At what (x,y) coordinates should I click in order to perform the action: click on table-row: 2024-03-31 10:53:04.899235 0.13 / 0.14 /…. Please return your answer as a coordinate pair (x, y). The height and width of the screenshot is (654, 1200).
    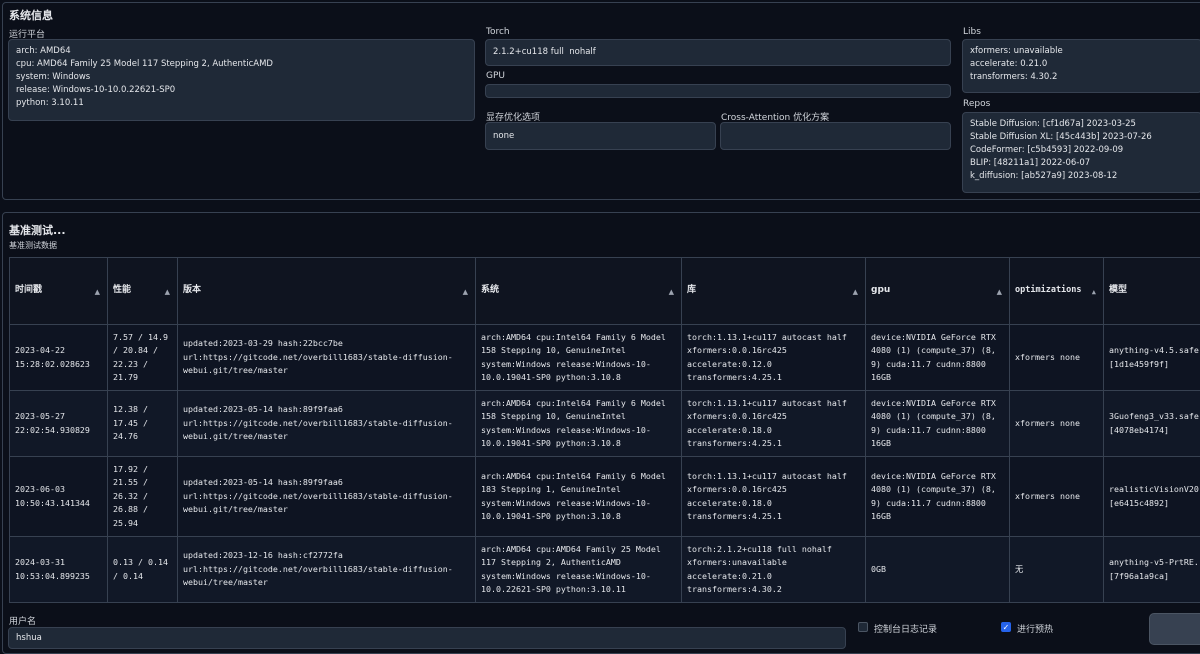
    Looking at the image, I should click on (605, 570).